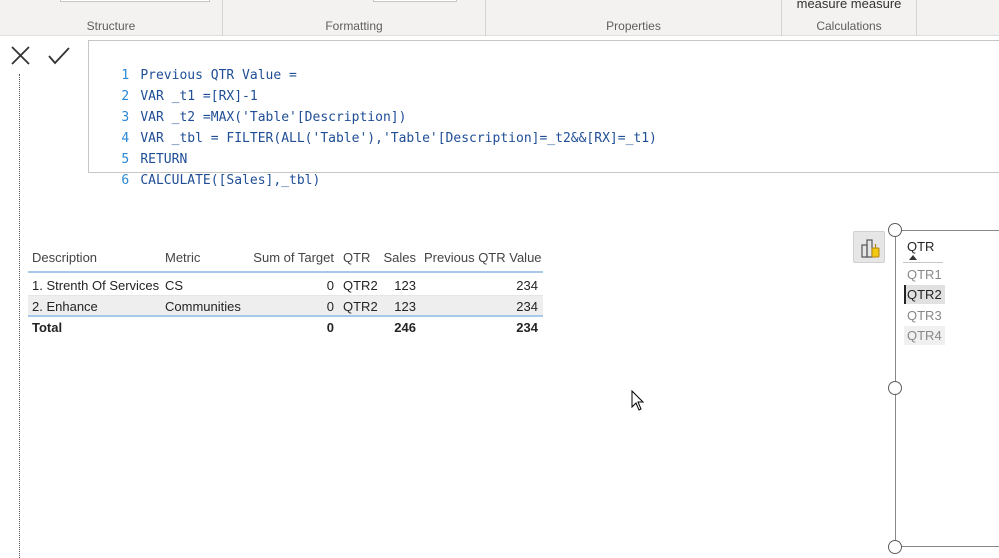  I want to click on formula-text: CALCULATE([Sales],_tbl), so click(230, 180).